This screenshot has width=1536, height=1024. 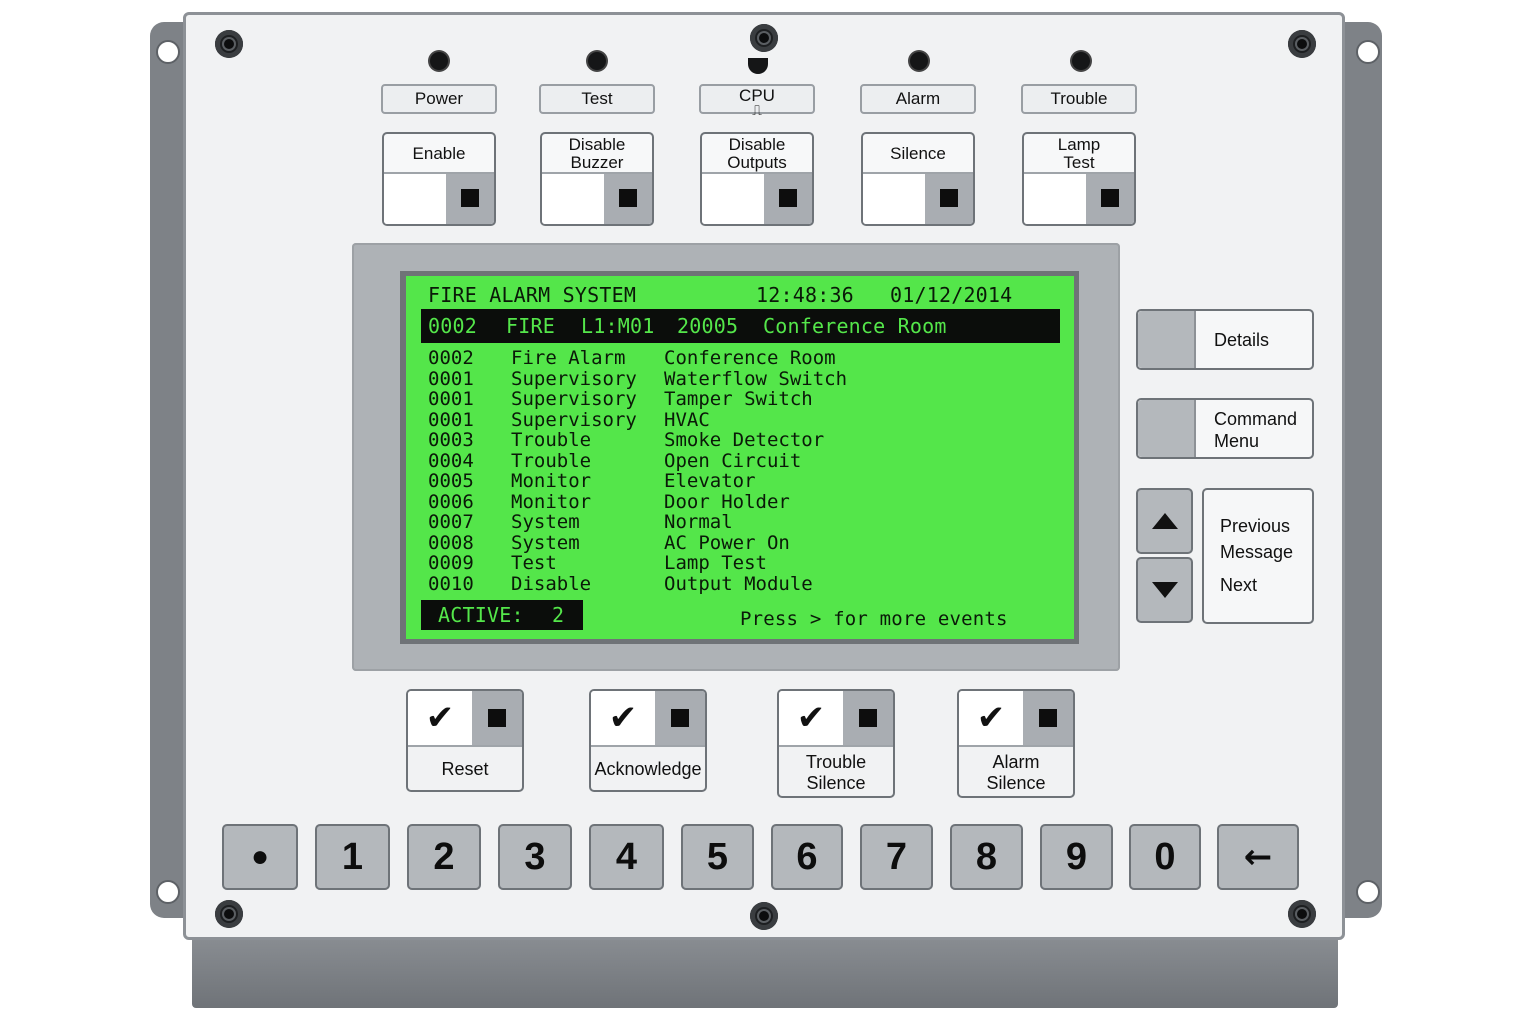 I want to click on highlight-zone: 20005, so click(x=708, y=326).